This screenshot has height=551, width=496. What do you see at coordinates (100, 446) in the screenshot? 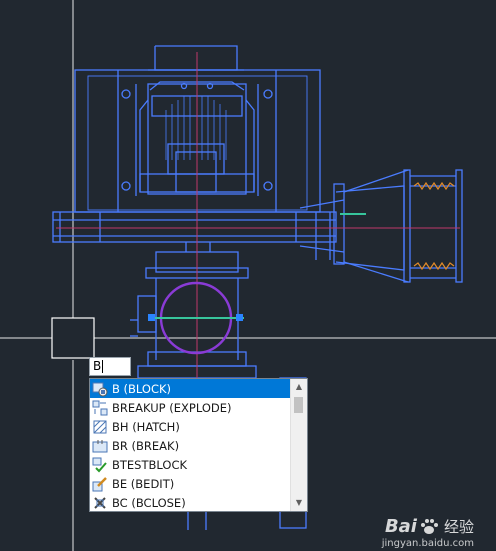
I see `break-icon` at bounding box center [100, 446].